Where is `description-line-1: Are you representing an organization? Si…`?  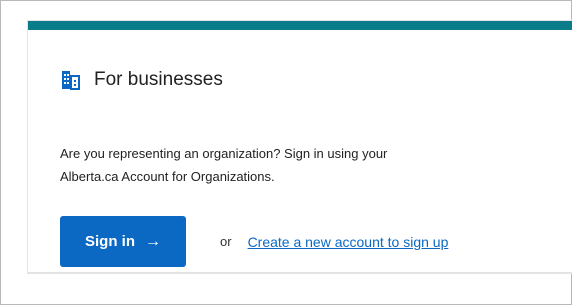
description-line-1: Are you representing an organization? Si… is located at coordinates (224, 153).